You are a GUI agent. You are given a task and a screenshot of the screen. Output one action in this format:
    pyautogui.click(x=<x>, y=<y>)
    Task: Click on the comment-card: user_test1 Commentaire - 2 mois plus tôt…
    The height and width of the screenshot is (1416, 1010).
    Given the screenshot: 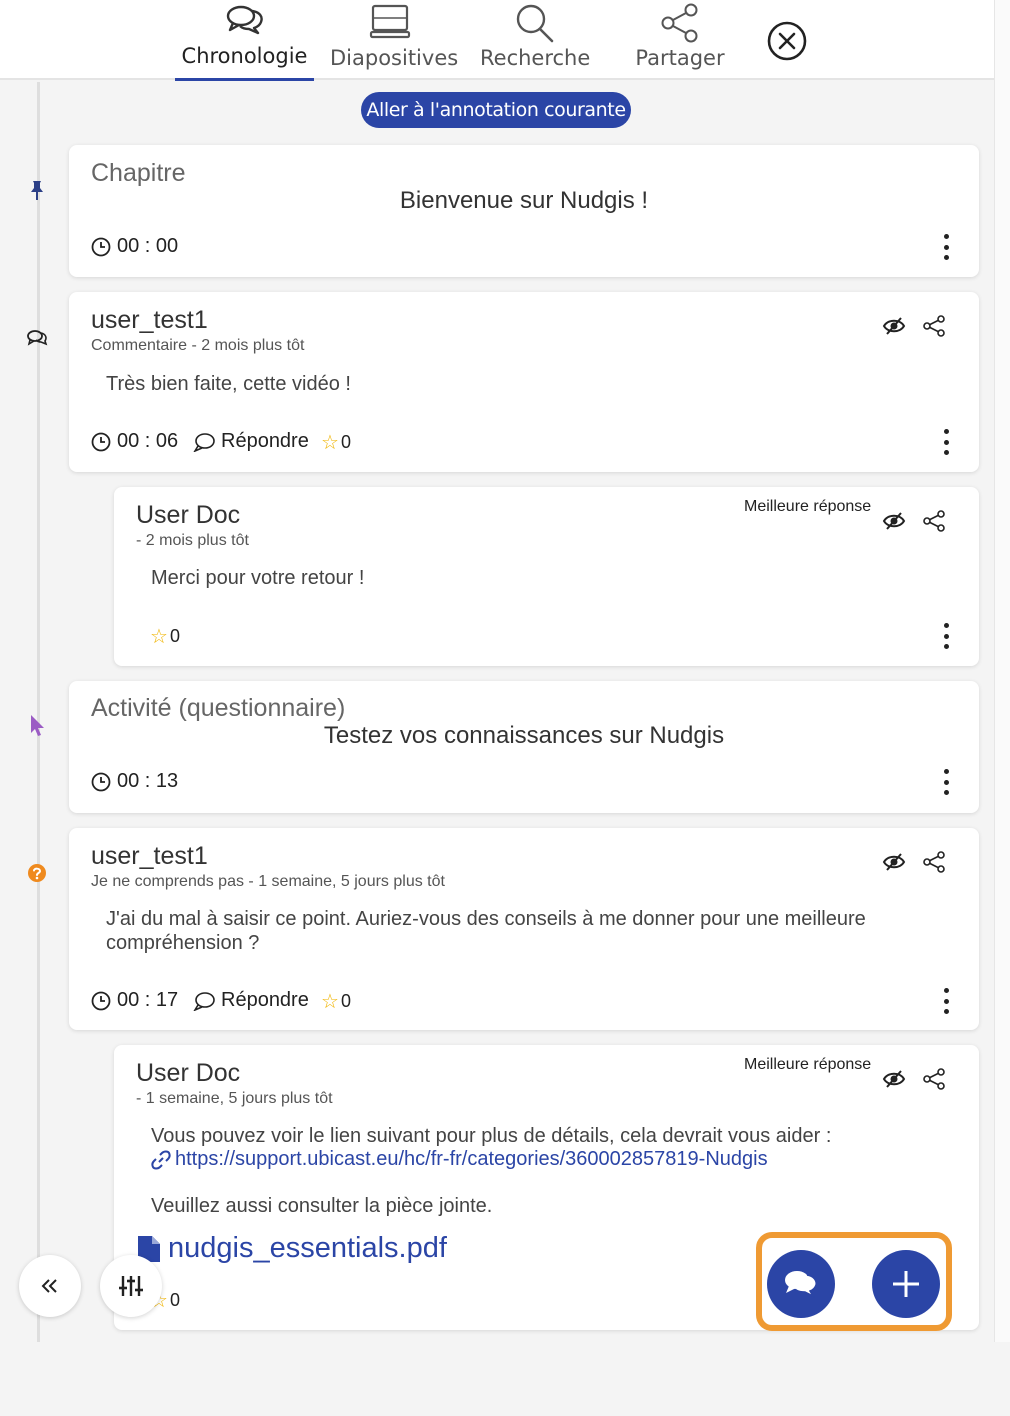 What is the action you would take?
    pyautogui.click(x=524, y=382)
    